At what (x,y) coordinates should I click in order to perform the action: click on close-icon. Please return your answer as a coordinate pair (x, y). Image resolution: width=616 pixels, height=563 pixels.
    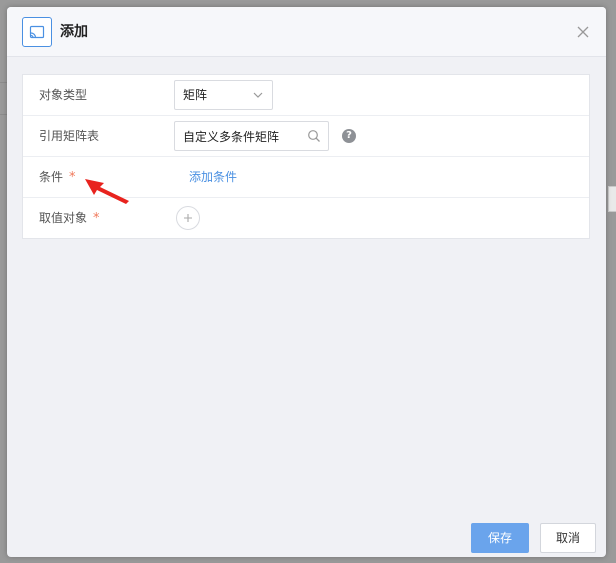
    Looking at the image, I should click on (583, 32).